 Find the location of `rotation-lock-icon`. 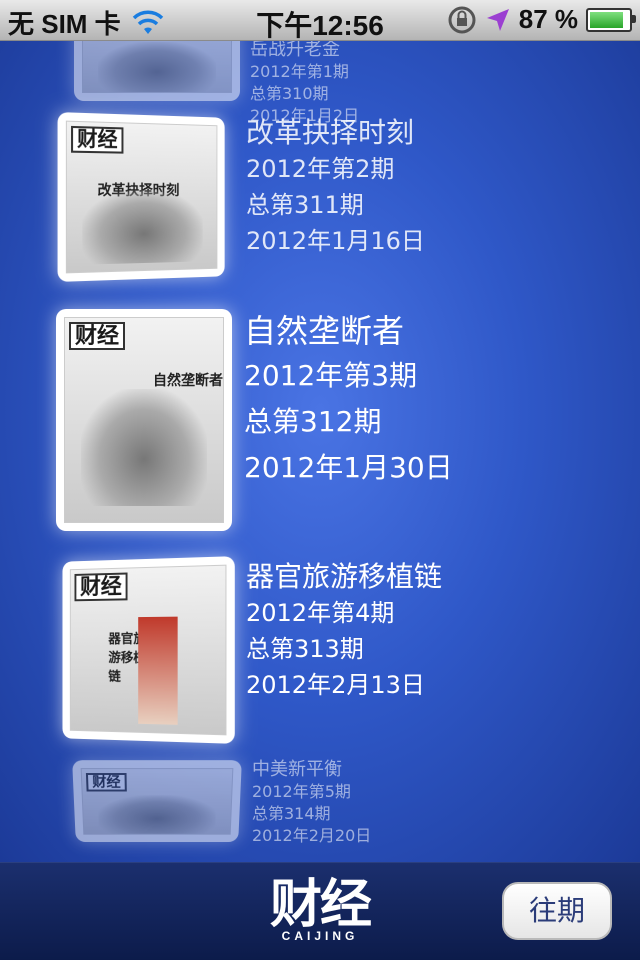

rotation-lock-icon is located at coordinates (462, 19).